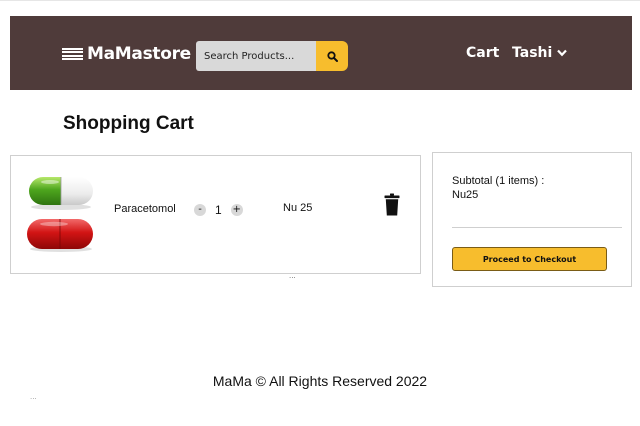 The image size is (640, 426). Describe the element at coordinates (532, 53) in the screenshot. I see `user-name: Tashi` at that location.